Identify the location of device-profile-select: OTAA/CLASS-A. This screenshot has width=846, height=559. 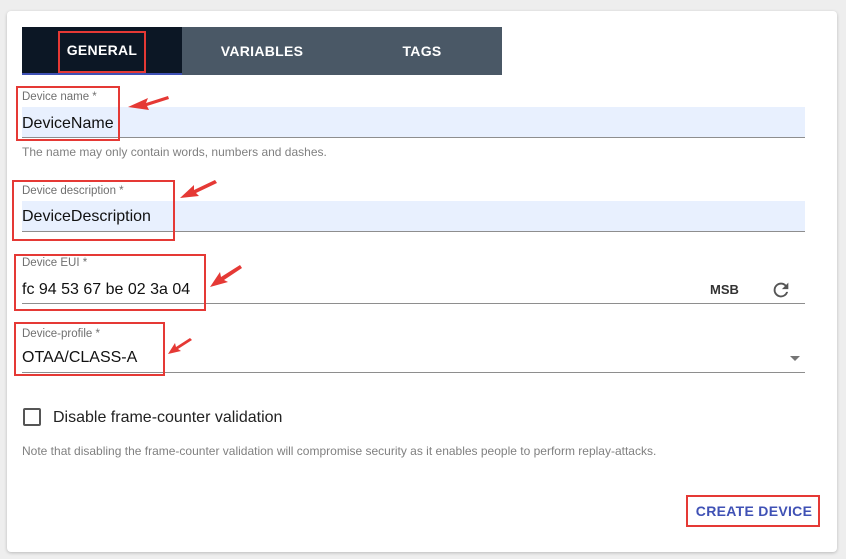
(79, 358).